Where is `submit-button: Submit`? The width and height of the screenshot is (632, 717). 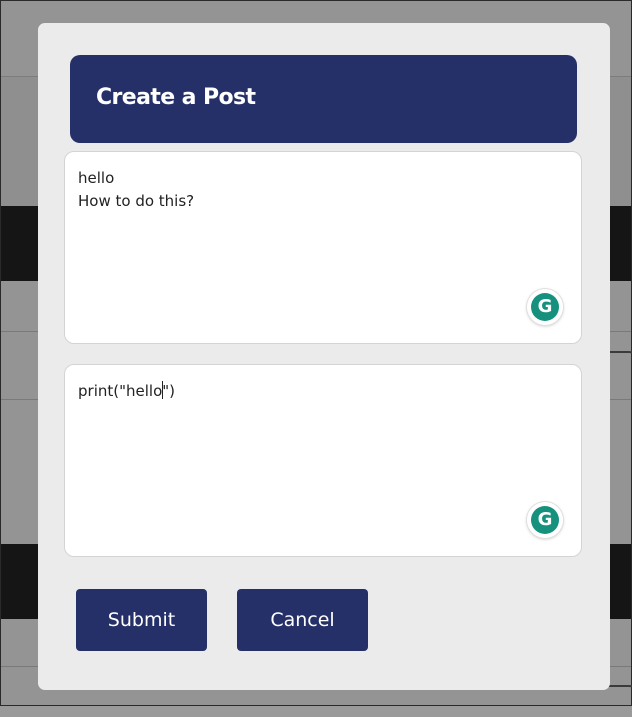
submit-button: Submit is located at coordinates (141, 620).